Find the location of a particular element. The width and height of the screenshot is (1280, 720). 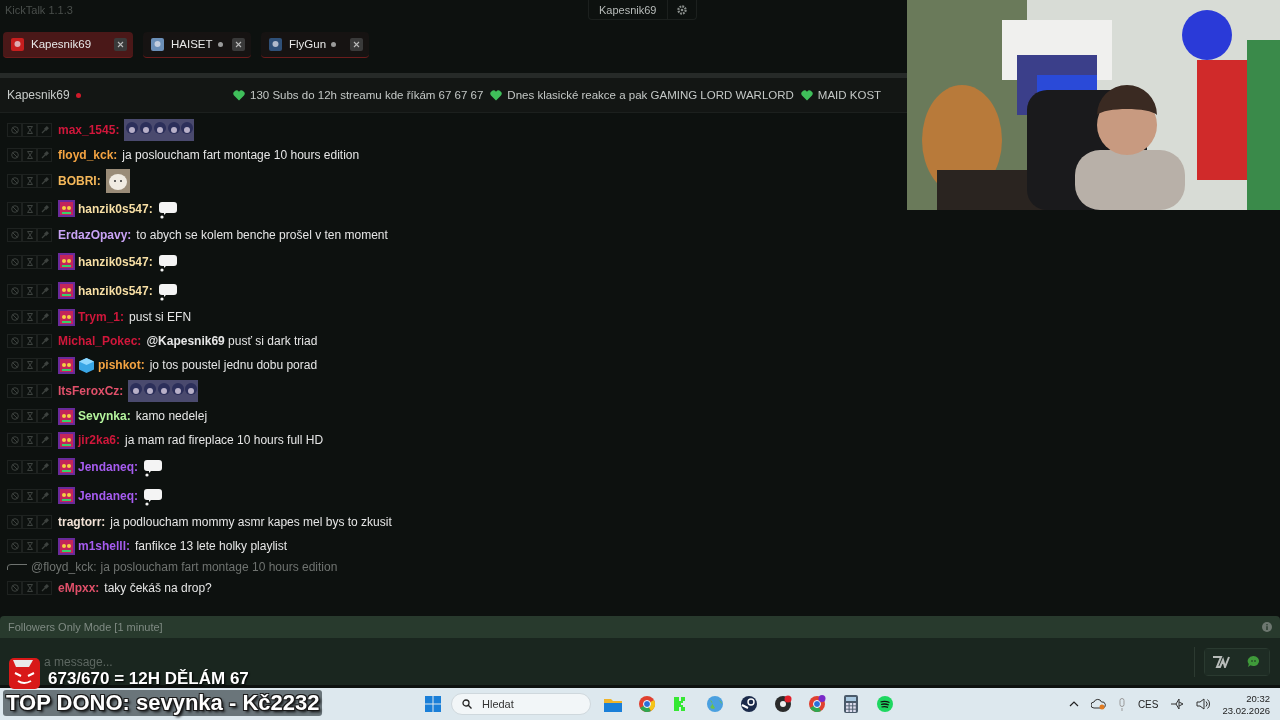

pinned-message: Dnes klasické reakce a pak GAMING LORD WARLORD is located at coordinates (650, 95).